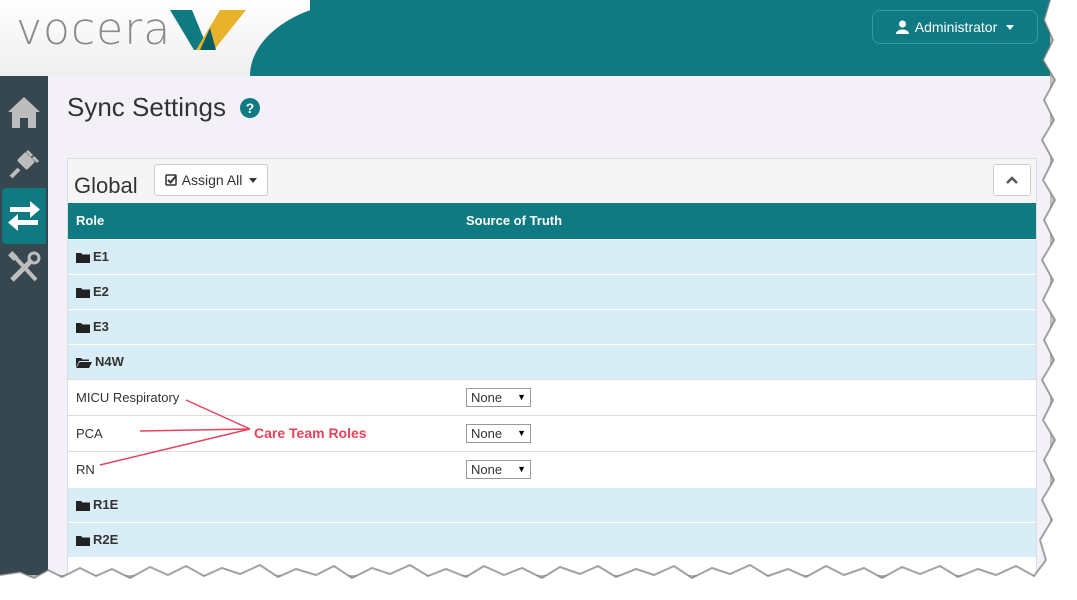 This screenshot has width=1077, height=600. I want to click on logo-area: vocera, so click(185, 38).